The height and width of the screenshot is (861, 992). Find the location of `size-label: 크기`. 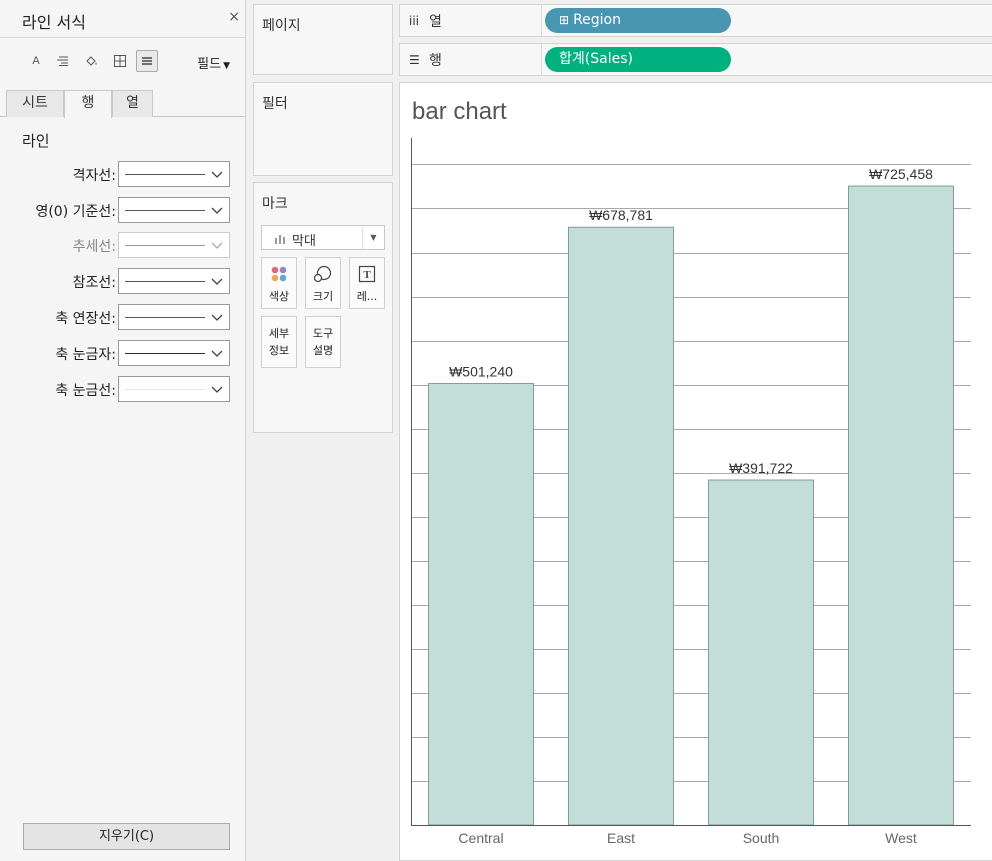

size-label: 크기 is located at coordinates (323, 296).